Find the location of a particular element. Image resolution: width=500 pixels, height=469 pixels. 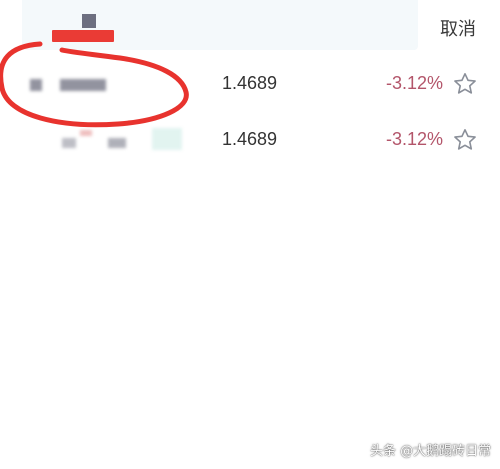

watermark: 头条 @大鹅蹋砖日常 is located at coordinates (431, 451).